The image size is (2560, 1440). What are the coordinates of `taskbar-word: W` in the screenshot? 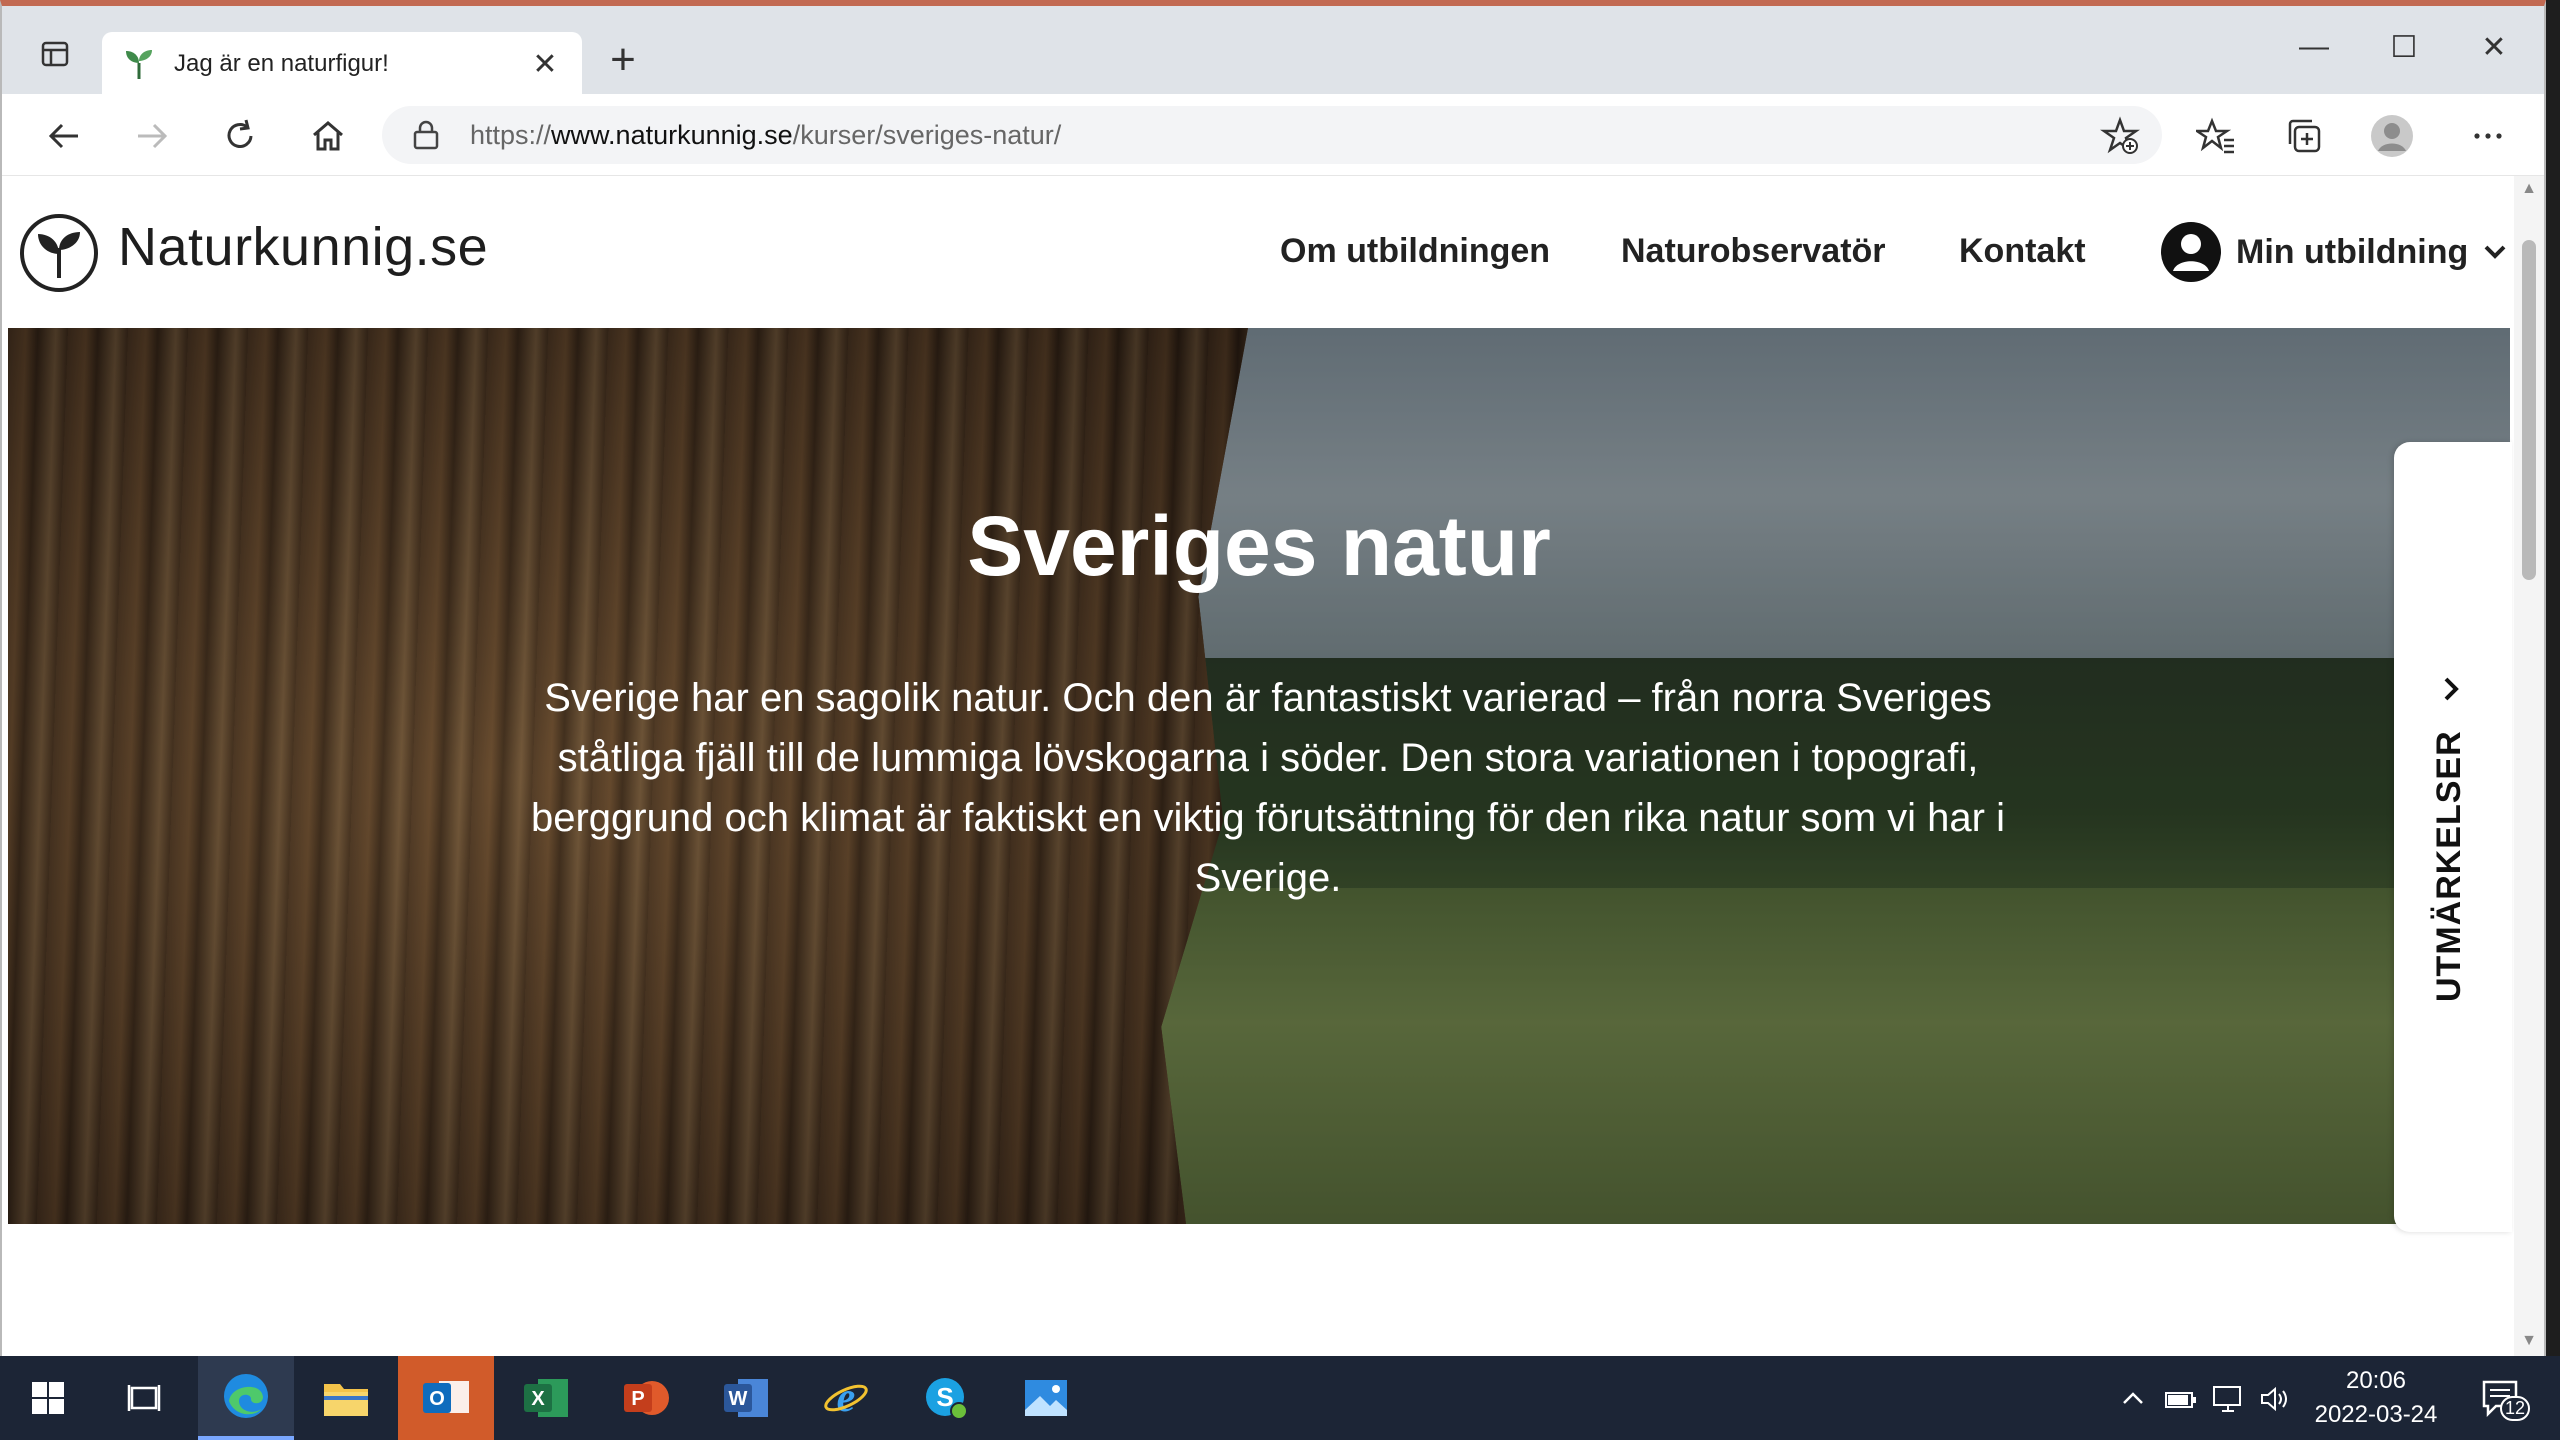 It's located at (746, 1398).